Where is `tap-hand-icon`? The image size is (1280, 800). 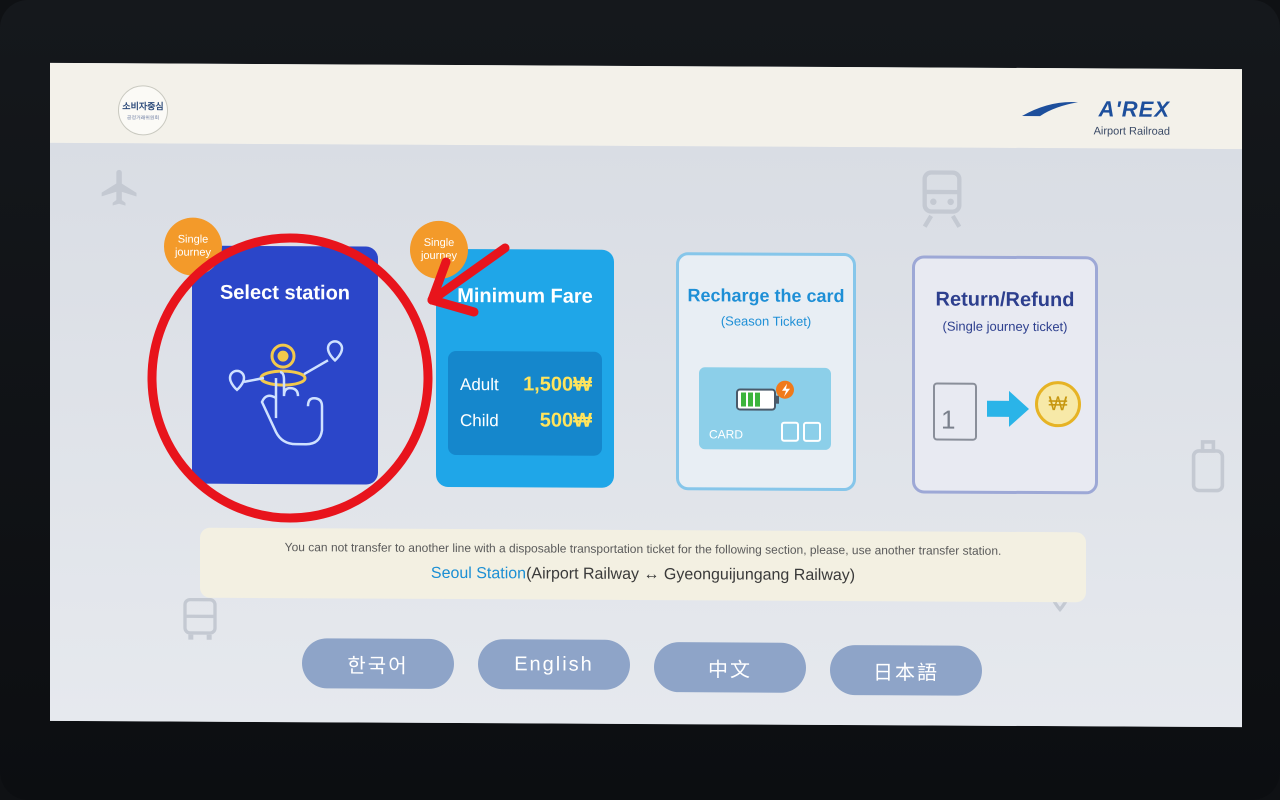 tap-hand-icon is located at coordinates (286, 393).